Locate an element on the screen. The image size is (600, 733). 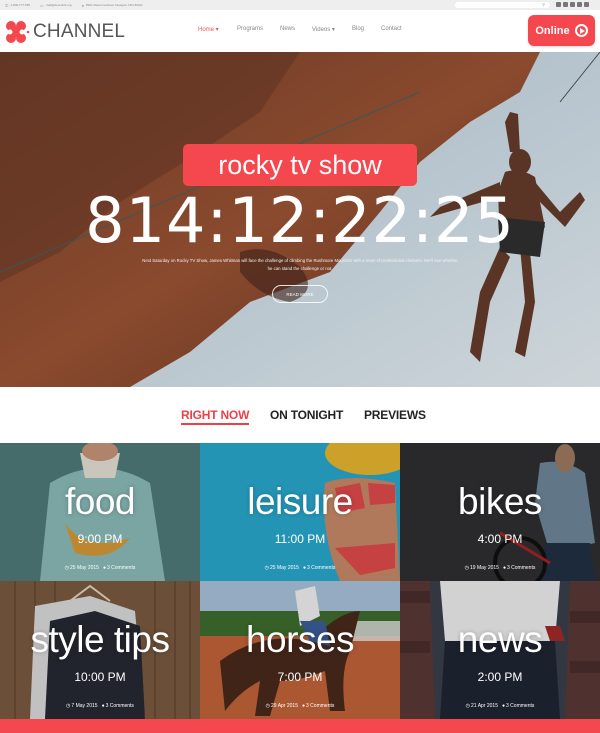
facebook-icon is located at coordinates (558, 4).